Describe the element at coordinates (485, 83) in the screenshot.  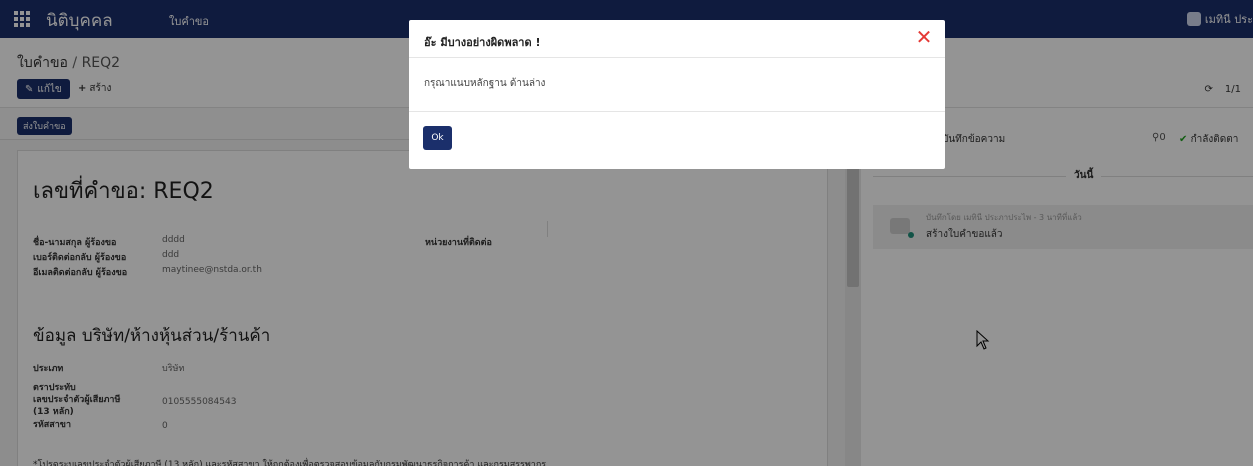
I see `dialog-message: กรุณาแนบหลักฐาน ด้านล่าง` at that location.